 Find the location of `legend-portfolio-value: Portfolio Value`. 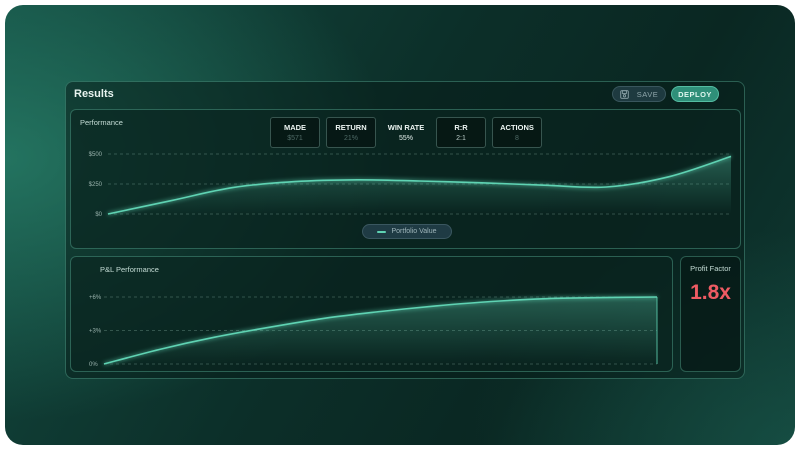

legend-portfolio-value: Portfolio Value is located at coordinates (407, 231).